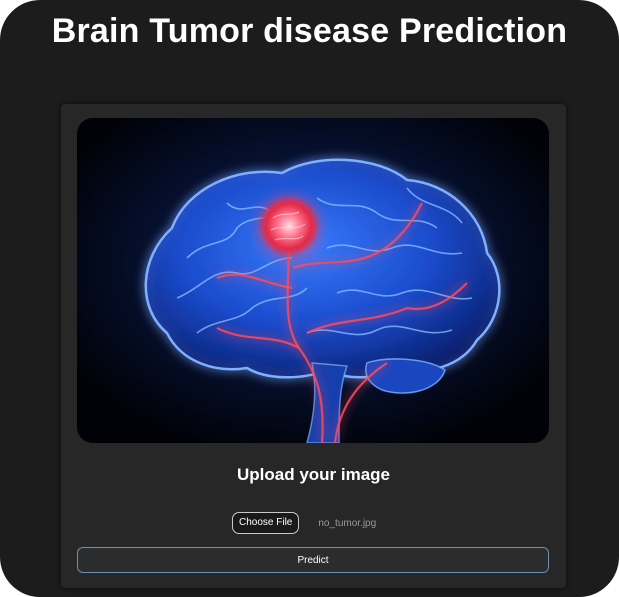 The width and height of the screenshot is (619, 597). What do you see at coordinates (309, 31) in the screenshot?
I see `page-title: Brain Tumor disease Prediction` at bounding box center [309, 31].